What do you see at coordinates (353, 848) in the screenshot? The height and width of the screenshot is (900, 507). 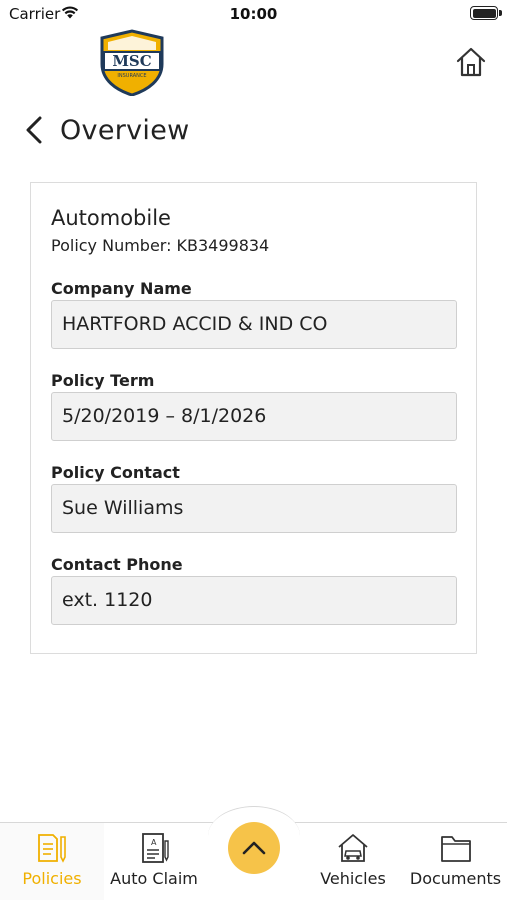 I see `vehicles-icon` at bounding box center [353, 848].